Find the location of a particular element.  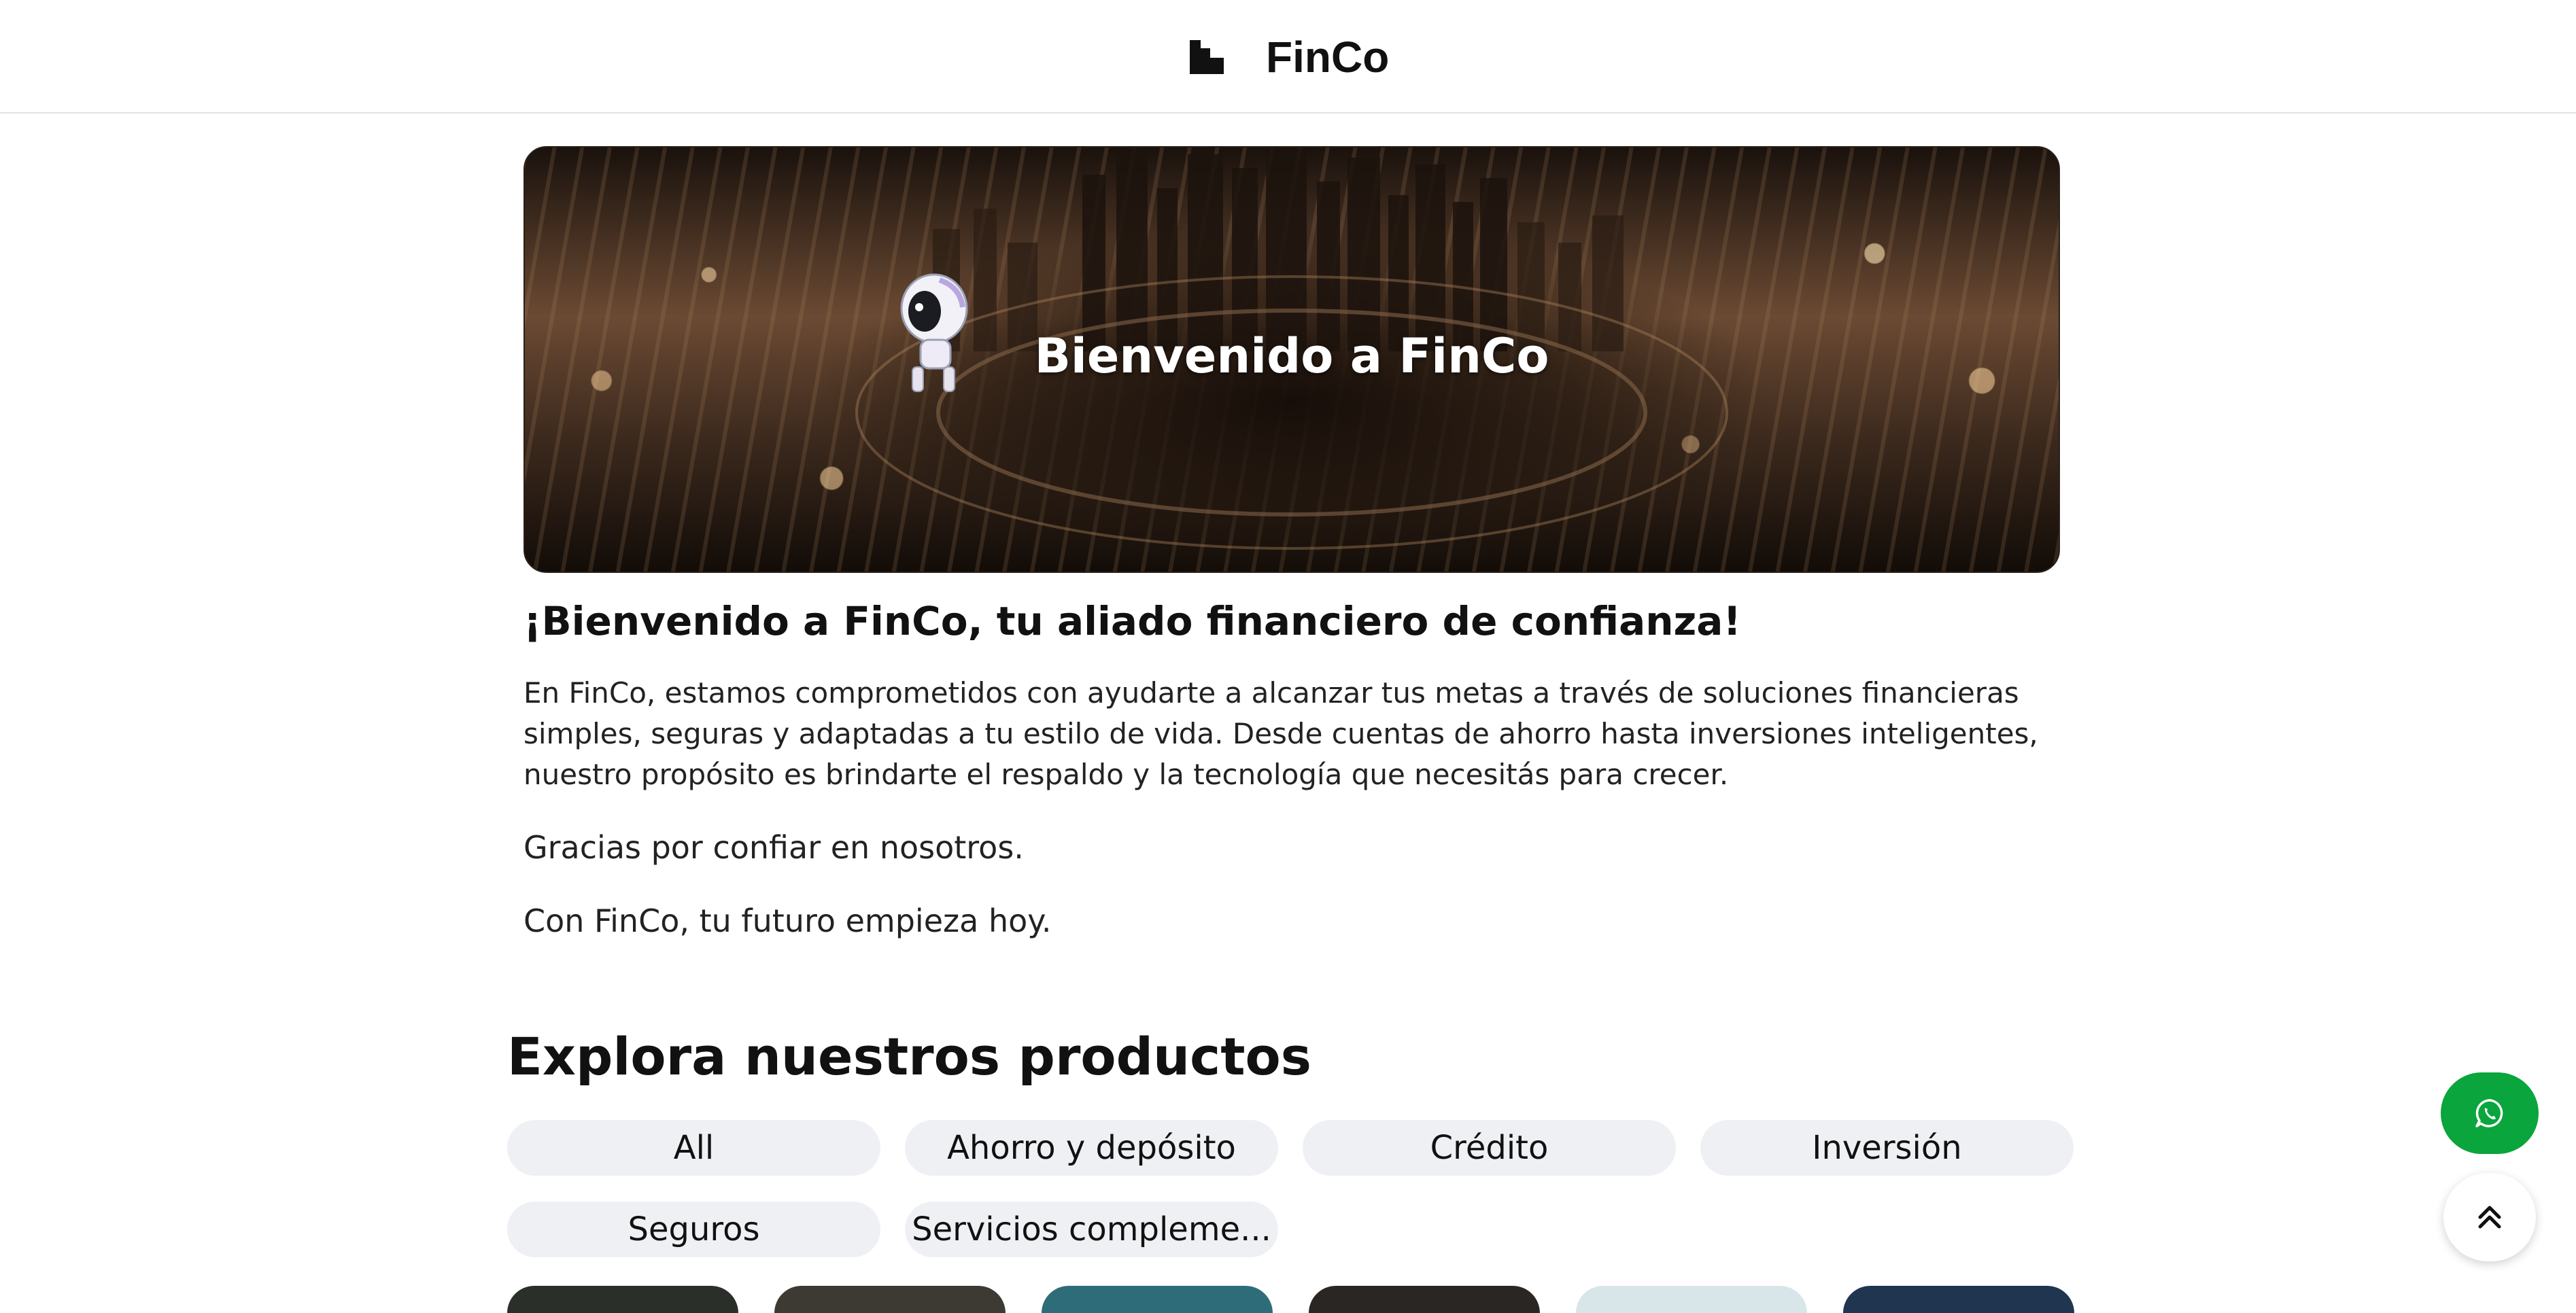

filter-tab-seguros: Seguros is located at coordinates (693, 1229).